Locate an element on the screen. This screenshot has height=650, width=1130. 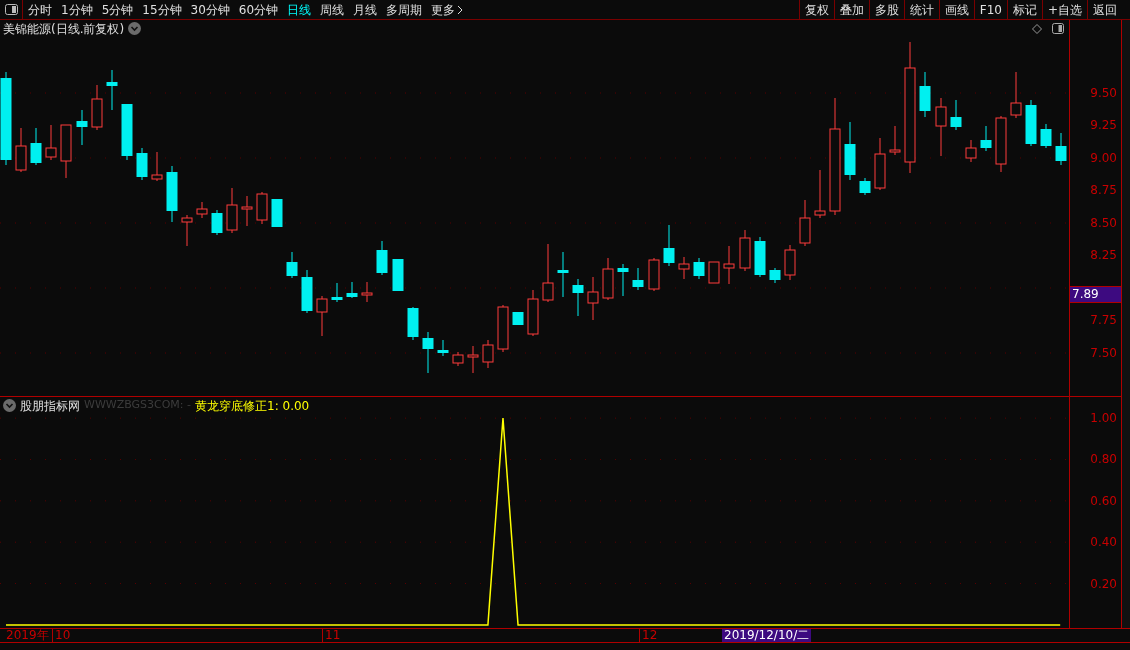
period-tab: 分时 is located at coordinates (40, 9).